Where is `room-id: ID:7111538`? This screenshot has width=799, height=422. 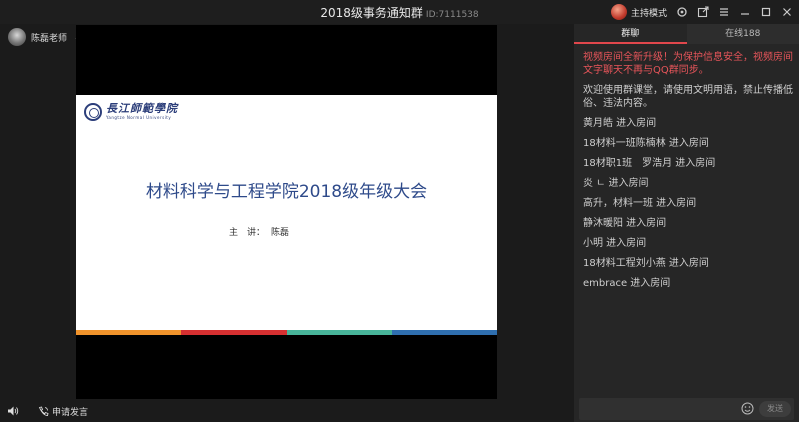 room-id: ID:7111538 is located at coordinates (452, 15).